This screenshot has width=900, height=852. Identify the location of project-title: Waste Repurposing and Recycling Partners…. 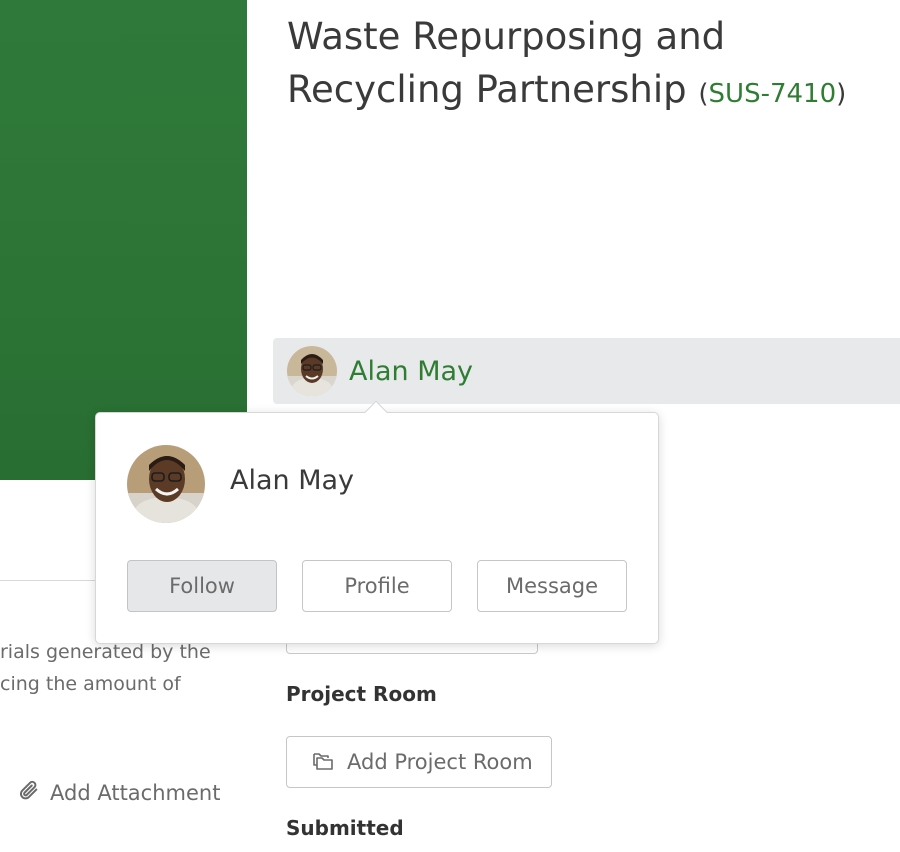
(506, 63).